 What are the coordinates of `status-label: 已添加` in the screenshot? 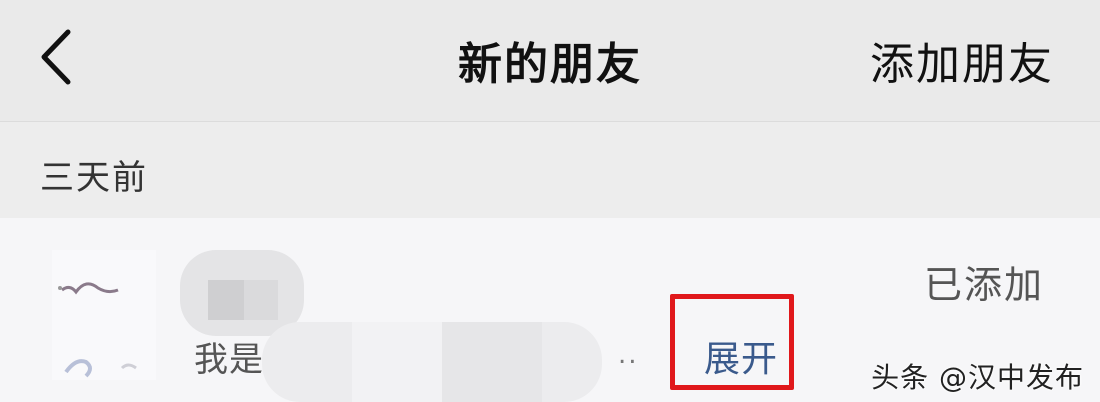 It's located at (983, 285).